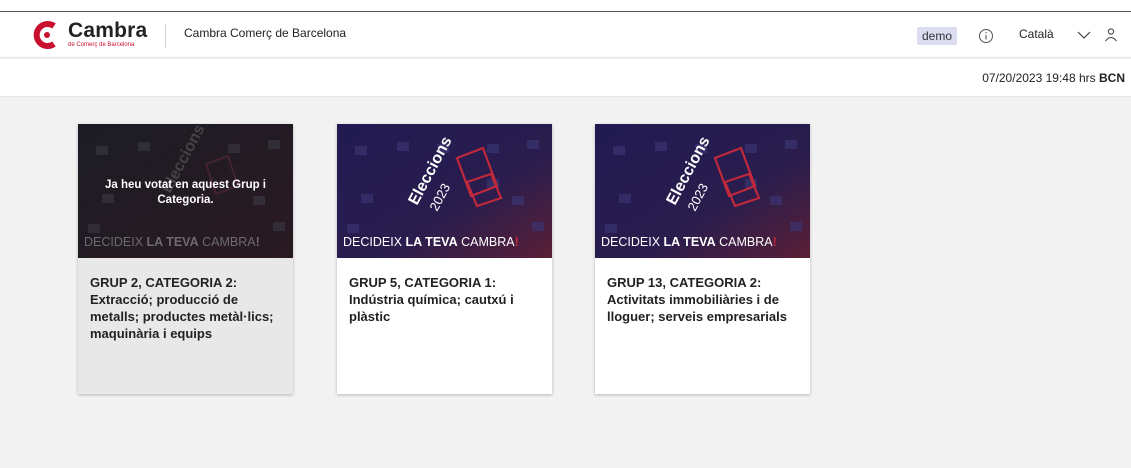 Image resolution: width=1131 pixels, height=468 pixels. What do you see at coordinates (265, 33) in the screenshot?
I see `organization-name: Cambra Comerç de Barcelona` at bounding box center [265, 33].